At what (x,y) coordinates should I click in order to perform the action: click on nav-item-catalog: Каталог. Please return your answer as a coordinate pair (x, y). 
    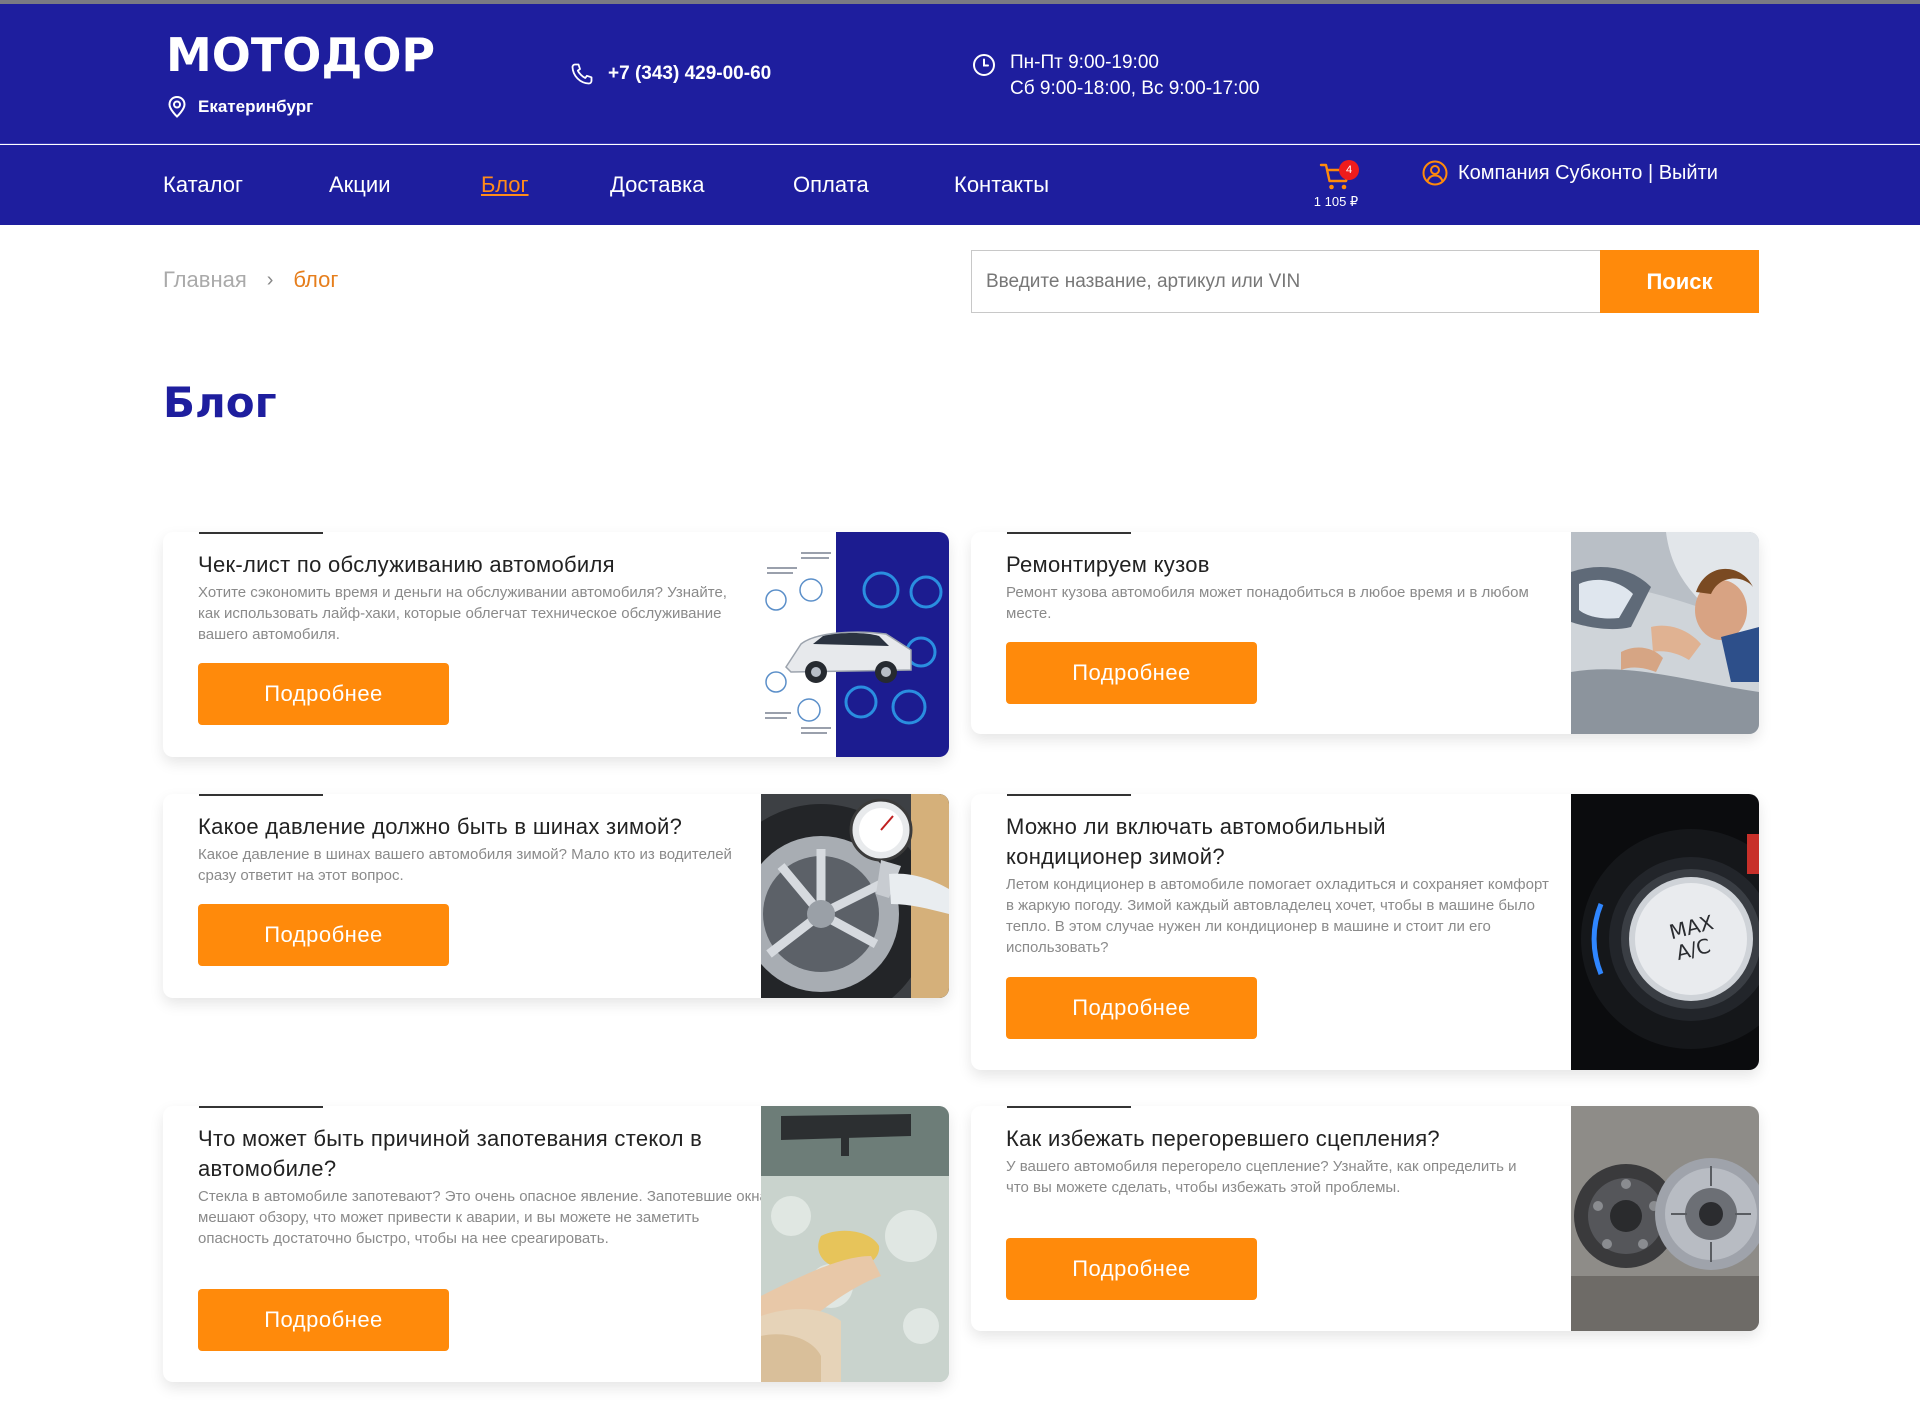
    Looking at the image, I should click on (203, 185).